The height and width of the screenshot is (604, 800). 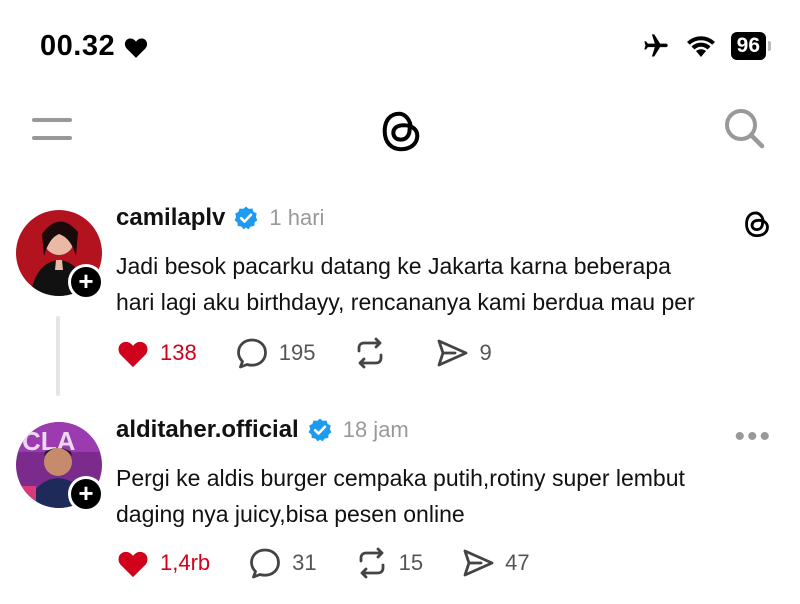 What do you see at coordinates (297, 352) in the screenshot?
I see `comment-count: 195` at bounding box center [297, 352].